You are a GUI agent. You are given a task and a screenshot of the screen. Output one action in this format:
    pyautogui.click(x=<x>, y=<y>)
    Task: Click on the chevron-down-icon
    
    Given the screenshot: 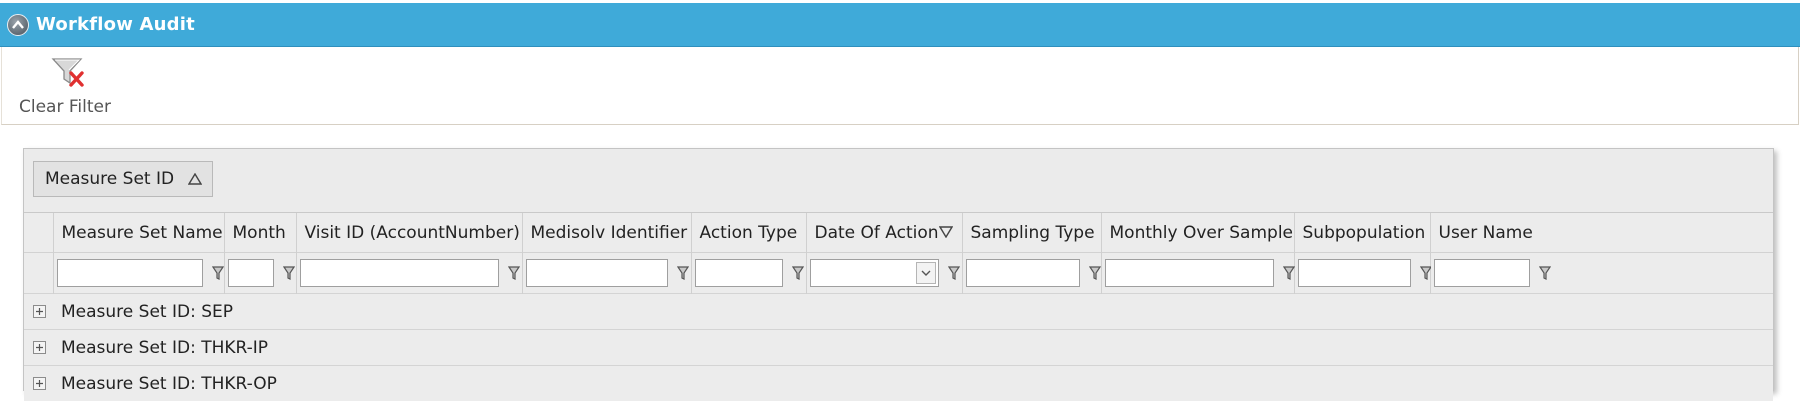 What is the action you would take?
    pyautogui.click(x=925, y=273)
    